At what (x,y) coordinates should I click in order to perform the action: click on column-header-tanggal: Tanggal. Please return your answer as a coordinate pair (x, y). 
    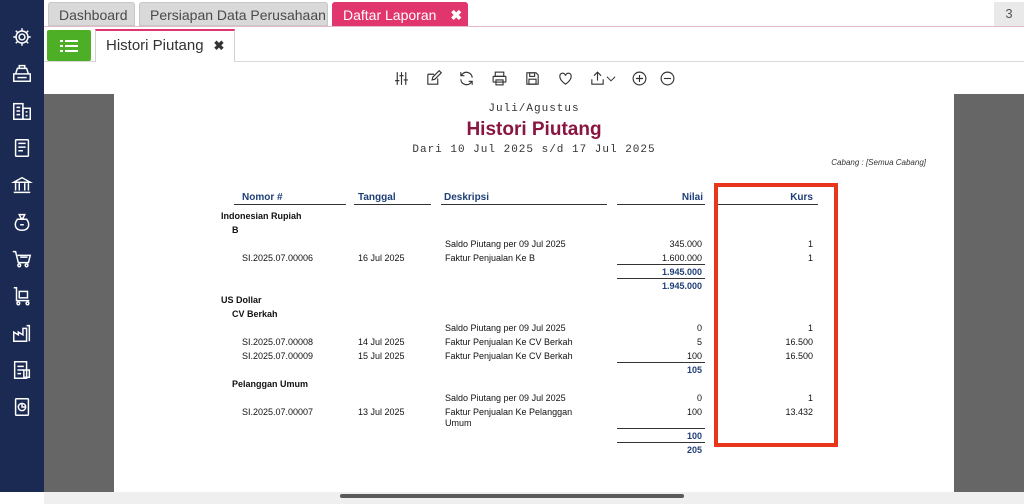
    Looking at the image, I should click on (377, 197).